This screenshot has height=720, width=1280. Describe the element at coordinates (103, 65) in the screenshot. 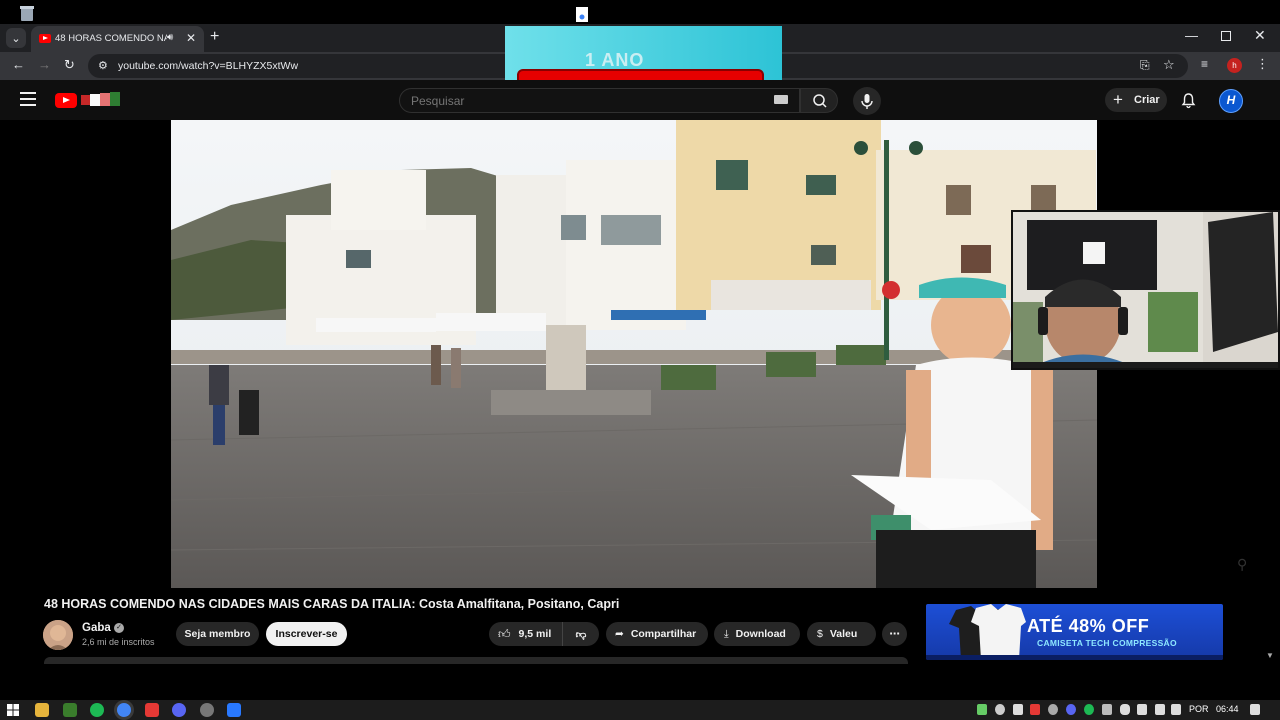

I see `site-info-icon: ⚙︎` at that location.